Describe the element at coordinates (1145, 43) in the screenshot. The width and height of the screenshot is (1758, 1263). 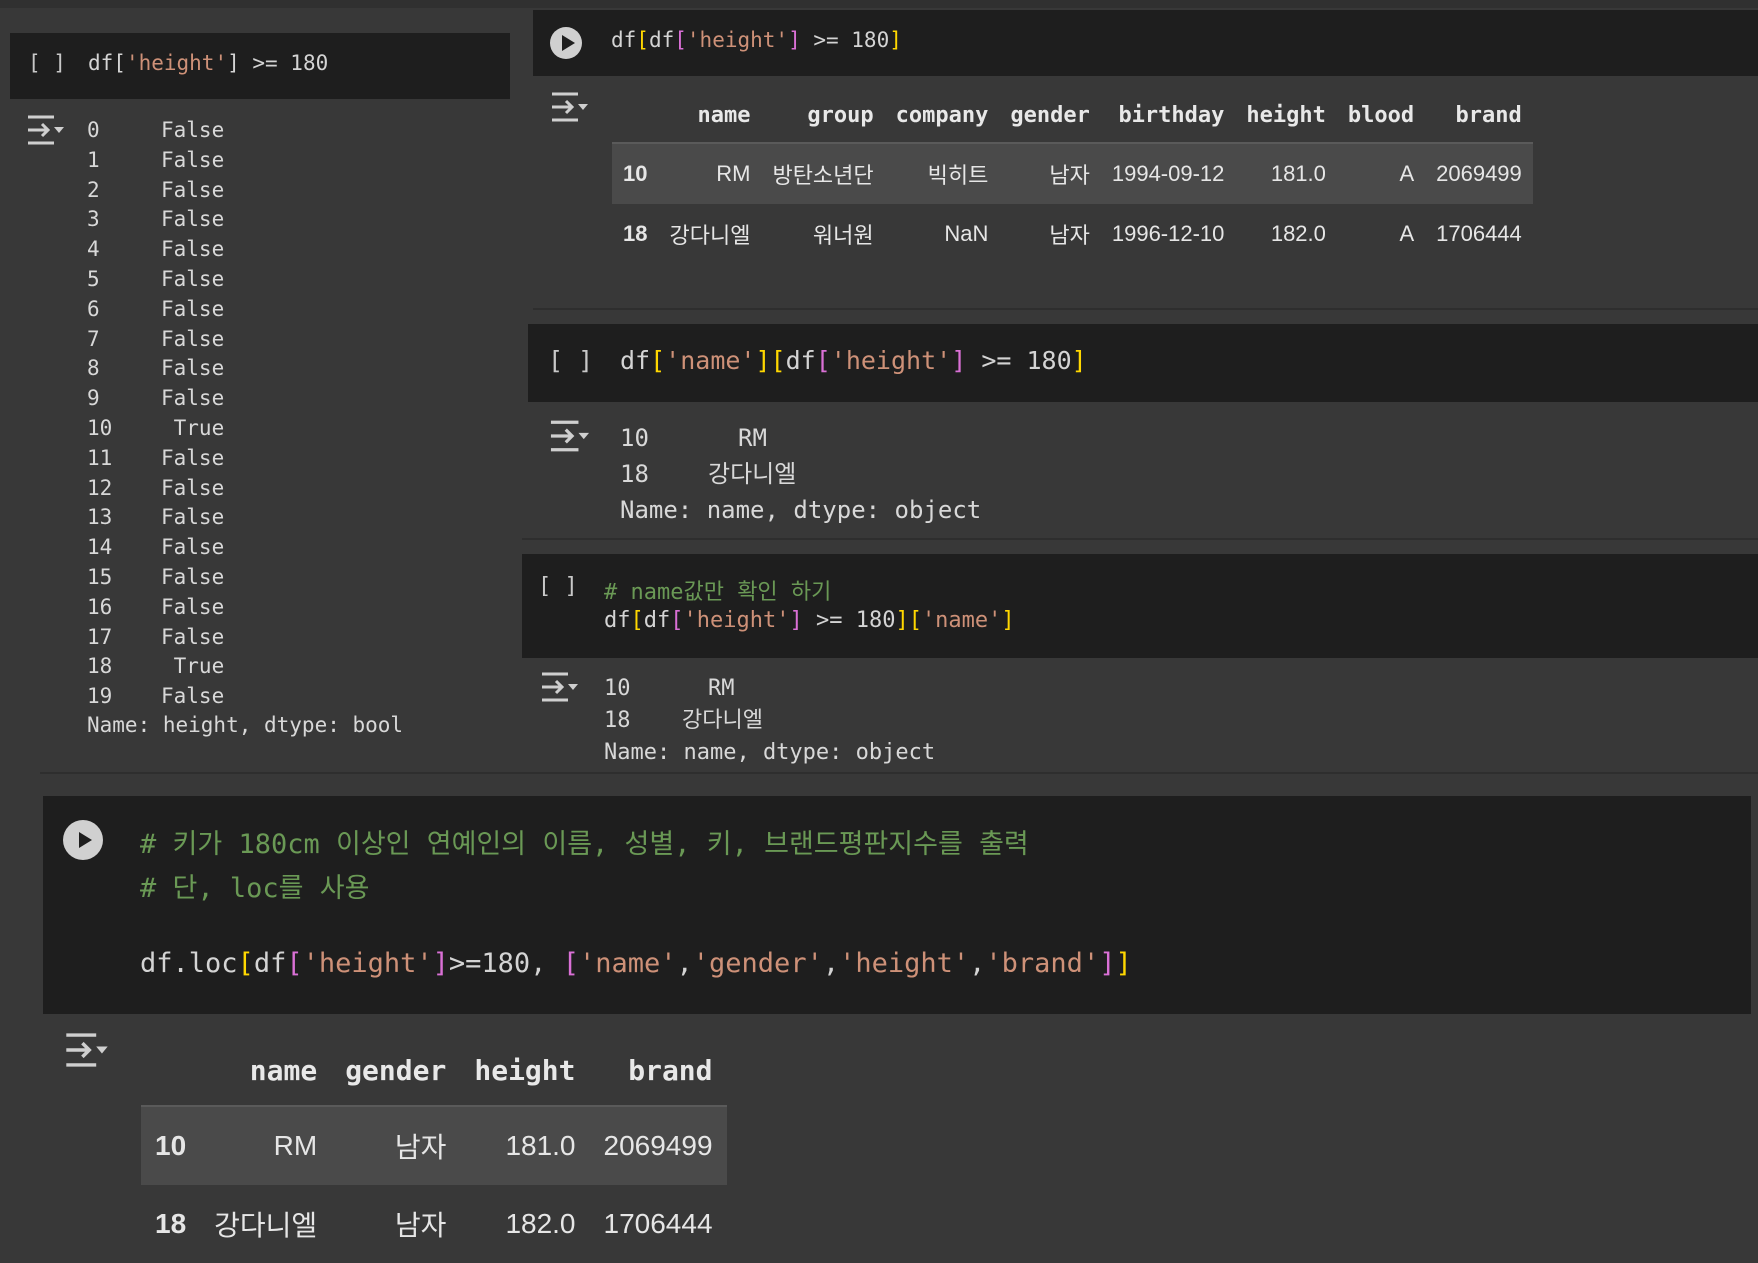
I see `code-cell-2: df[df['height'] >= 180]` at that location.